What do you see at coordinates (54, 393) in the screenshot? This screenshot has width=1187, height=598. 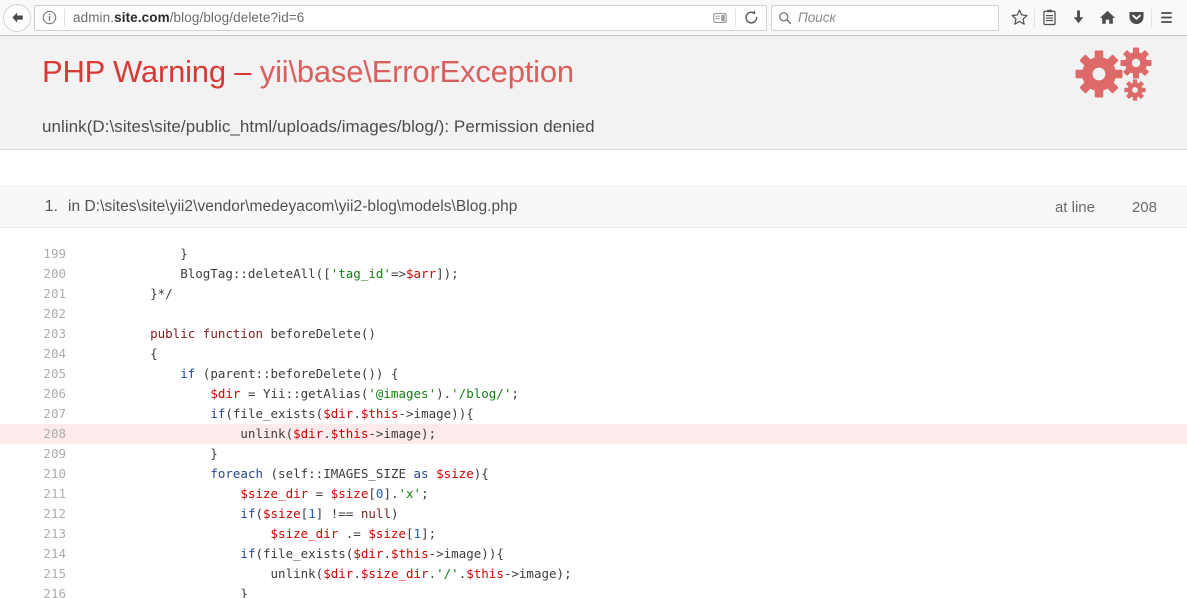 I see `code-line-number: 206` at bounding box center [54, 393].